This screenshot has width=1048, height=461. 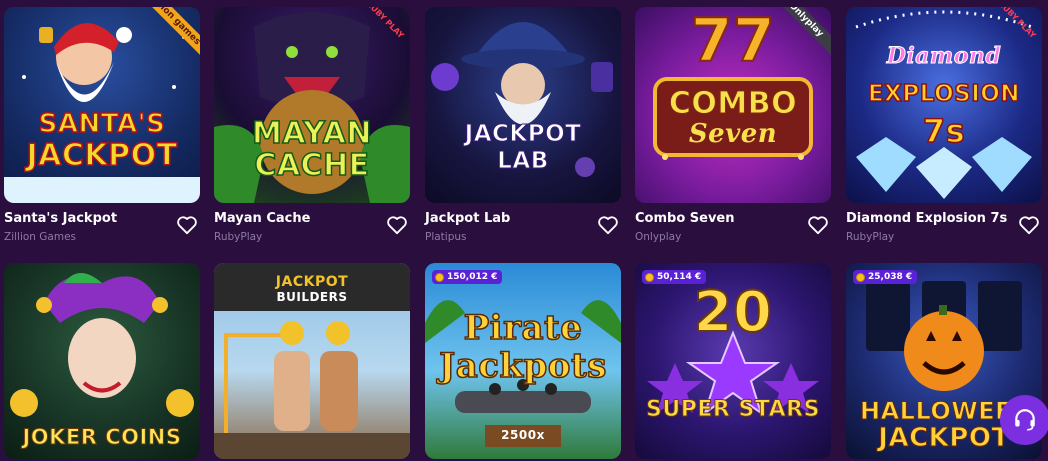 I want to click on game-name: Jackpot Lab, so click(x=523, y=218).